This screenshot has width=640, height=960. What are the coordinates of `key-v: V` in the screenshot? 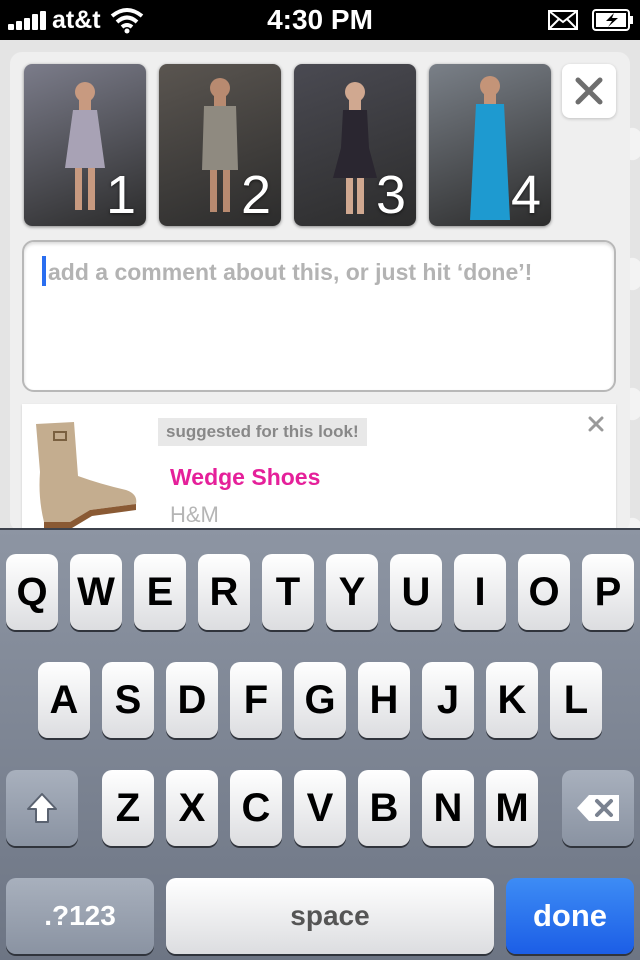 It's located at (320, 808).